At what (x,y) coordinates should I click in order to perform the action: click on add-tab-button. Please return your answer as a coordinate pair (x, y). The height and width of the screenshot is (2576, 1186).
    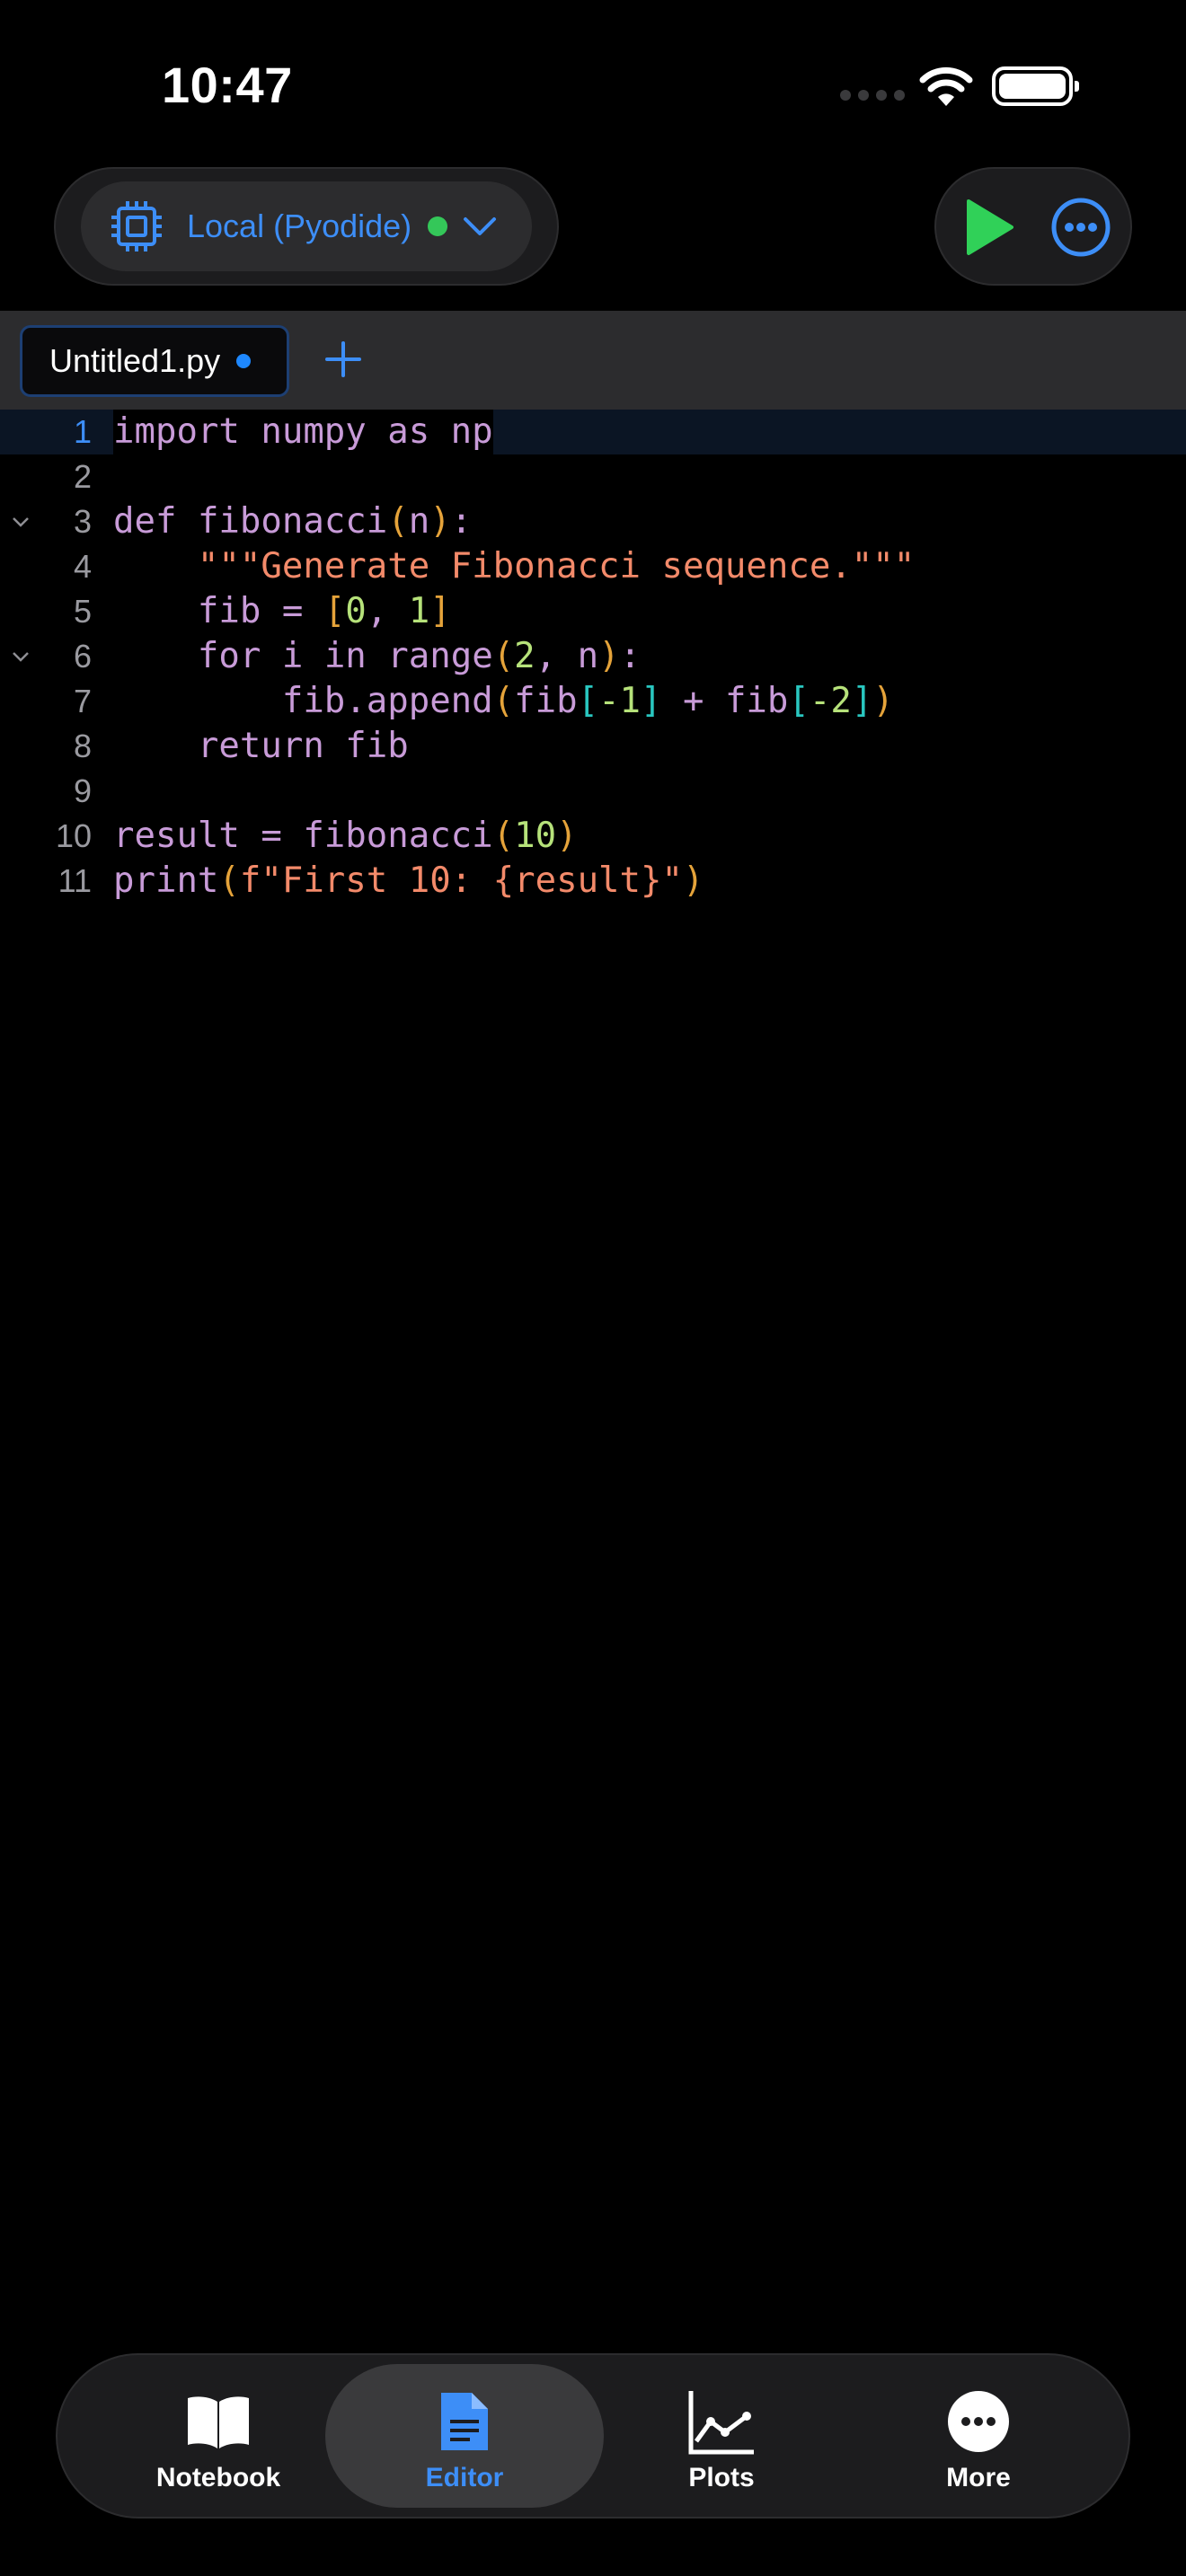
    Looking at the image, I should click on (343, 359).